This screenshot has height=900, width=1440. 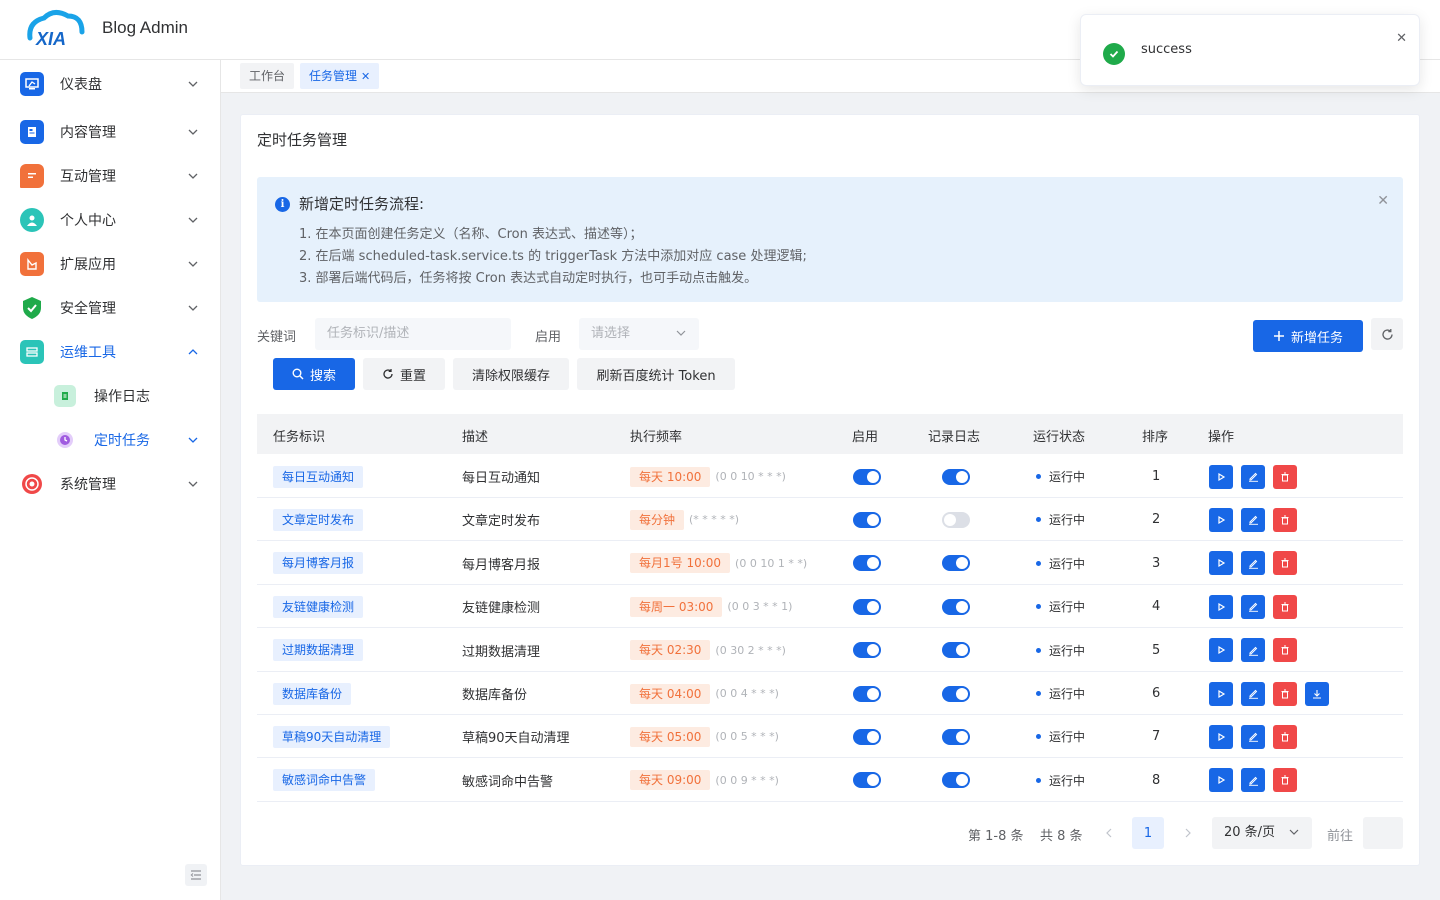 I want to click on enabled-select: 请选择, so click(x=639, y=334).